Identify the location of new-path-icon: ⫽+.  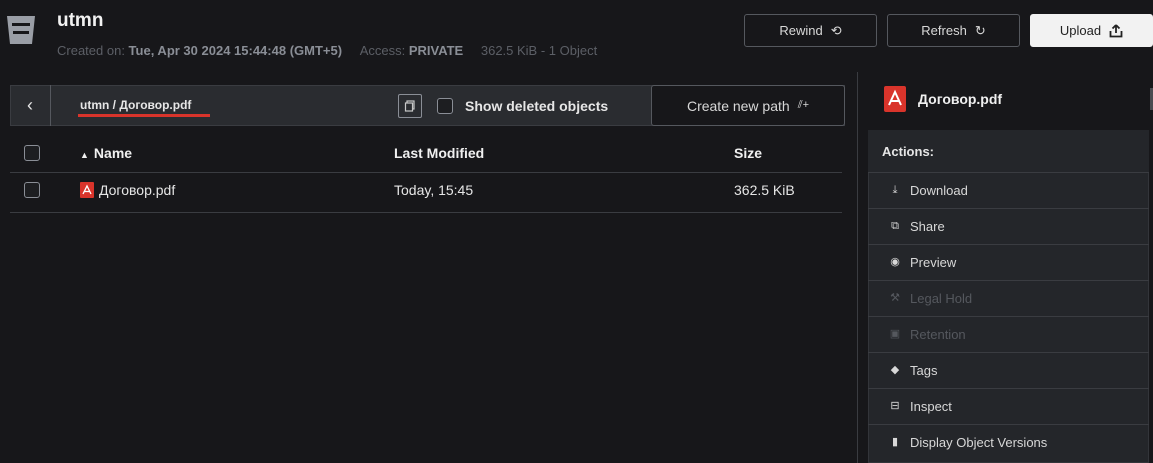
(803, 105).